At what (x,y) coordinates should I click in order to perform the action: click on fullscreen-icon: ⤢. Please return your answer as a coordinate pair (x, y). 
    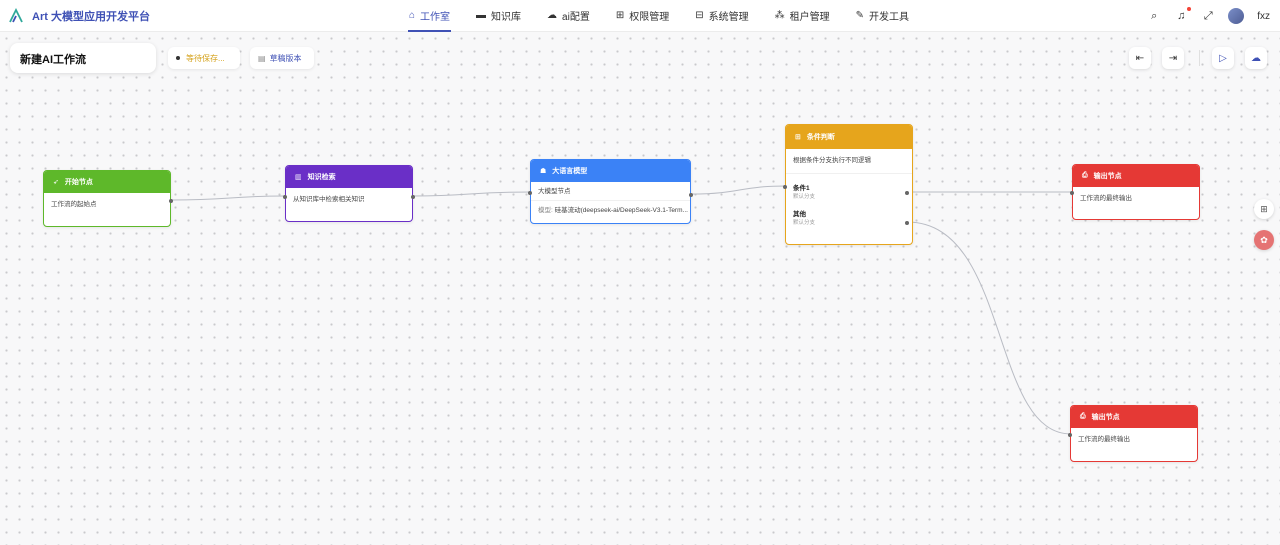
    Looking at the image, I should click on (1208, 16).